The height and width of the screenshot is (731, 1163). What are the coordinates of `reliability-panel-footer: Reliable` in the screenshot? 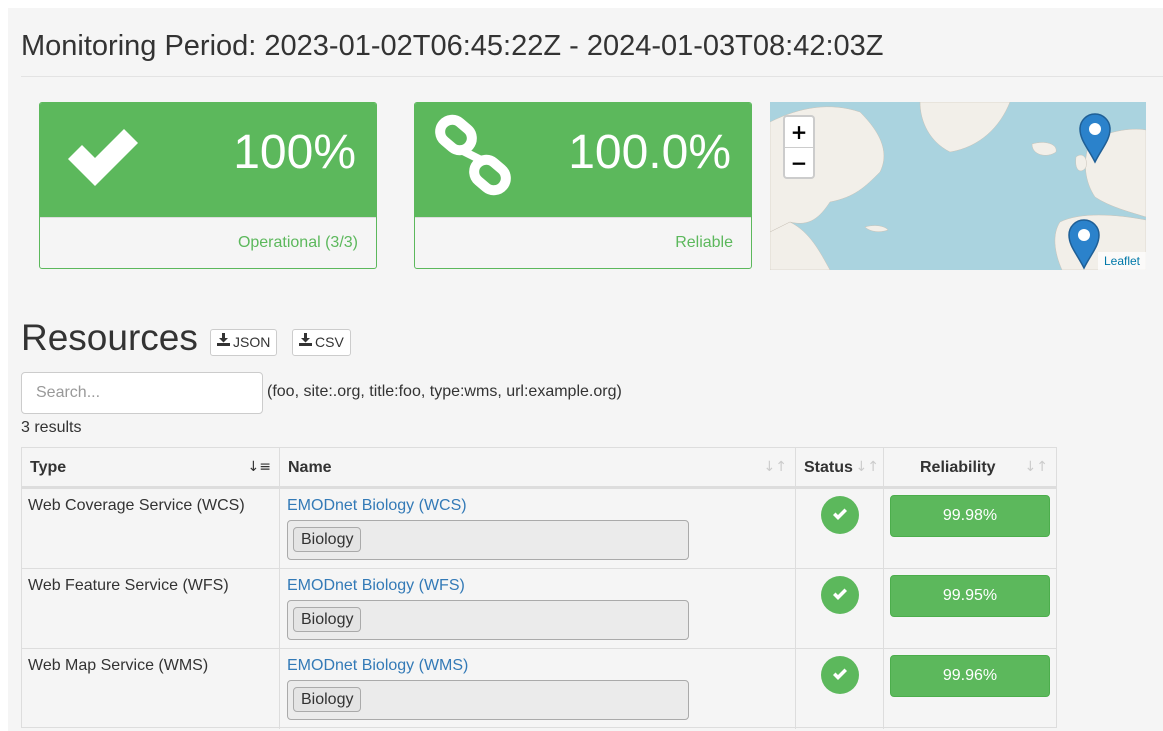 It's located at (583, 242).